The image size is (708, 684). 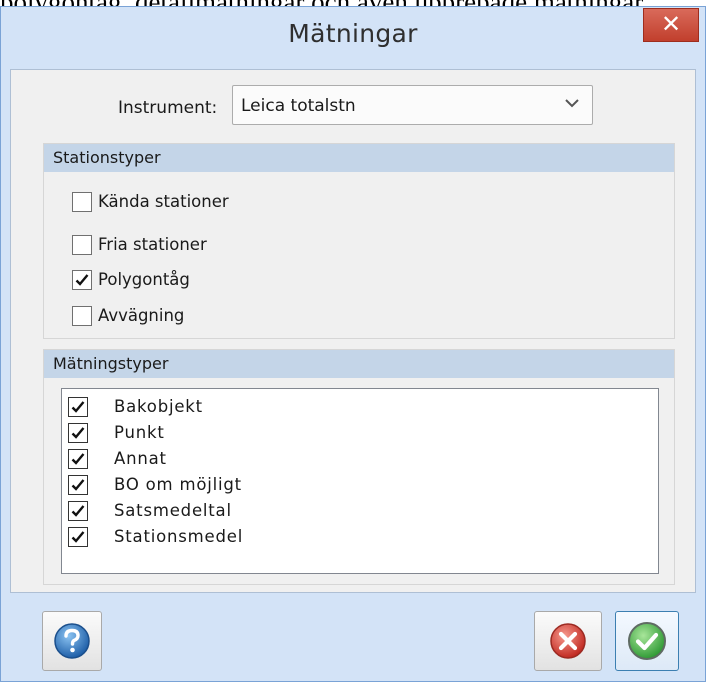 I want to click on list-item-label: Annat, so click(x=140, y=458).